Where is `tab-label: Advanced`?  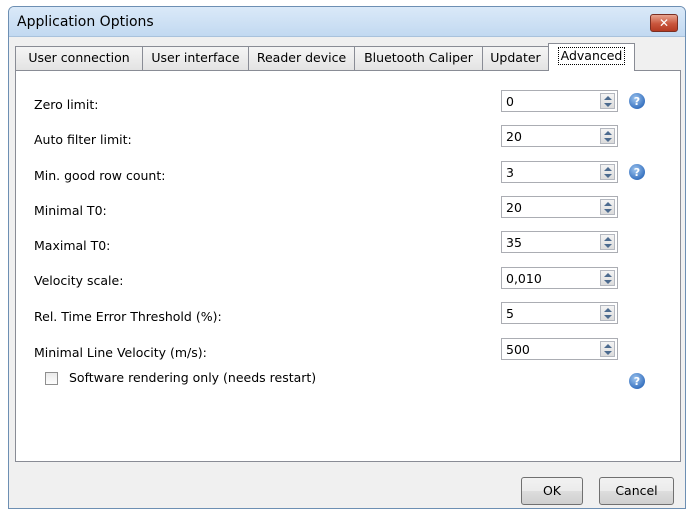 tab-label: Advanced is located at coordinates (591, 56).